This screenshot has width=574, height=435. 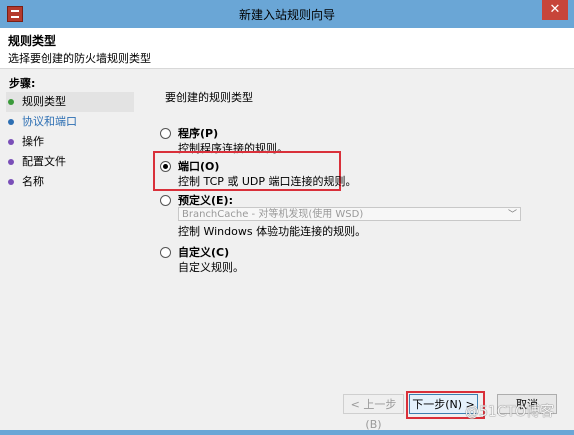 What do you see at coordinates (33, 141) in the screenshot?
I see `step-label: 操作` at bounding box center [33, 141].